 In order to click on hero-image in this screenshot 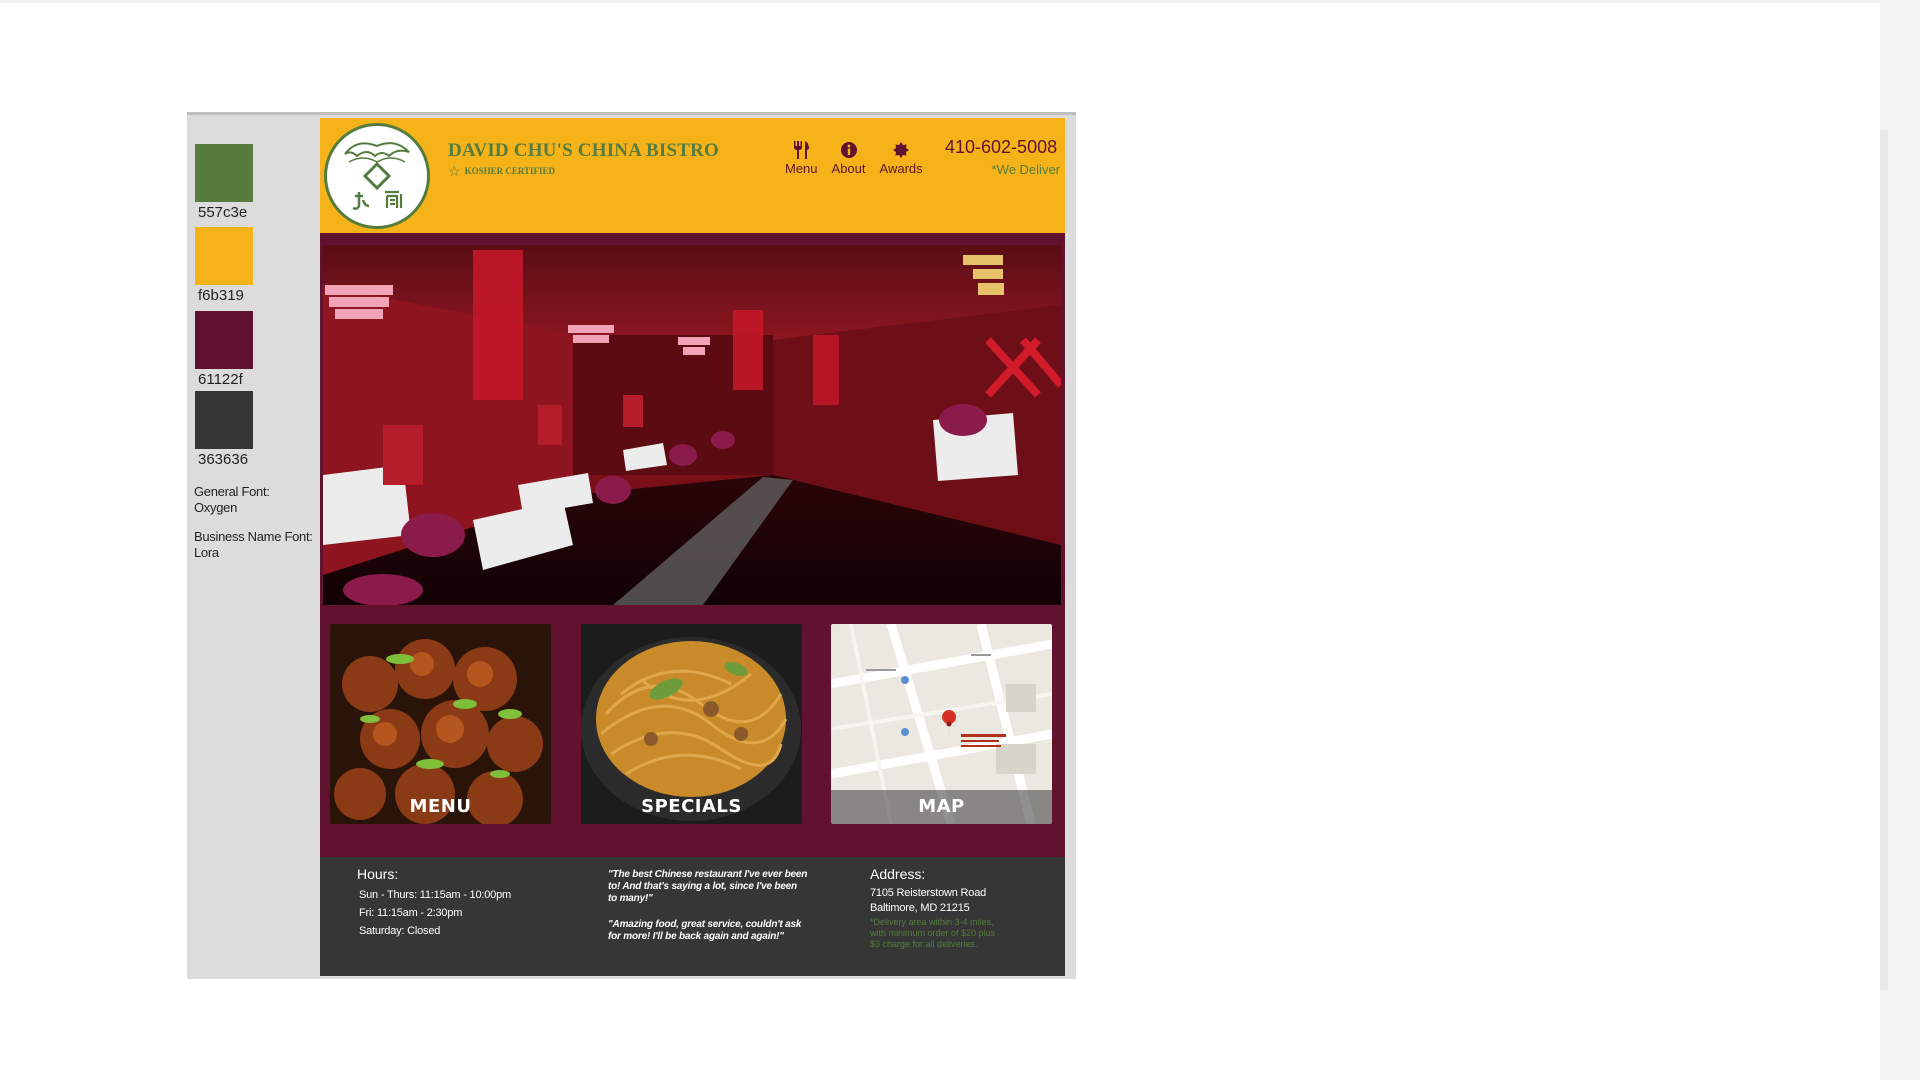, I will do `click(692, 425)`.